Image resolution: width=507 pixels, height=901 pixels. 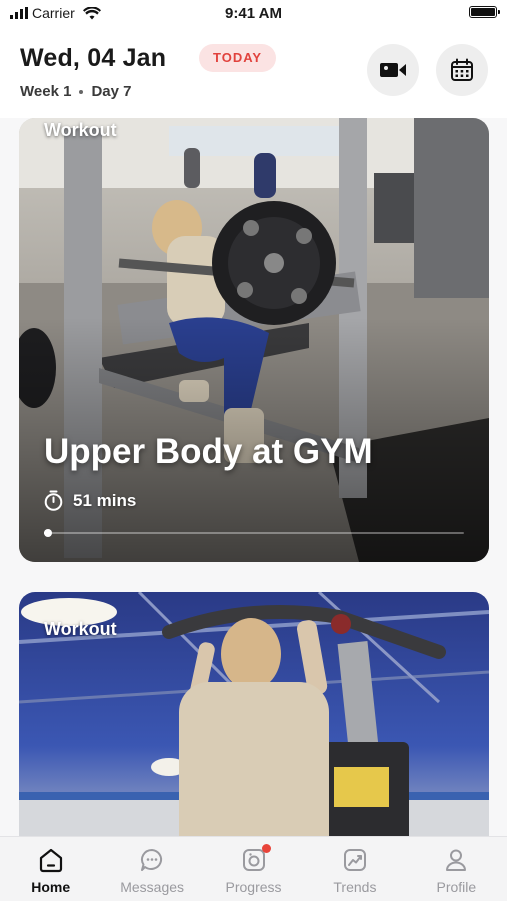 What do you see at coordinates (93, 58) in the screenshot?
I see `page-title: Wed, 04 Jan` at bounding box center [93, 58].